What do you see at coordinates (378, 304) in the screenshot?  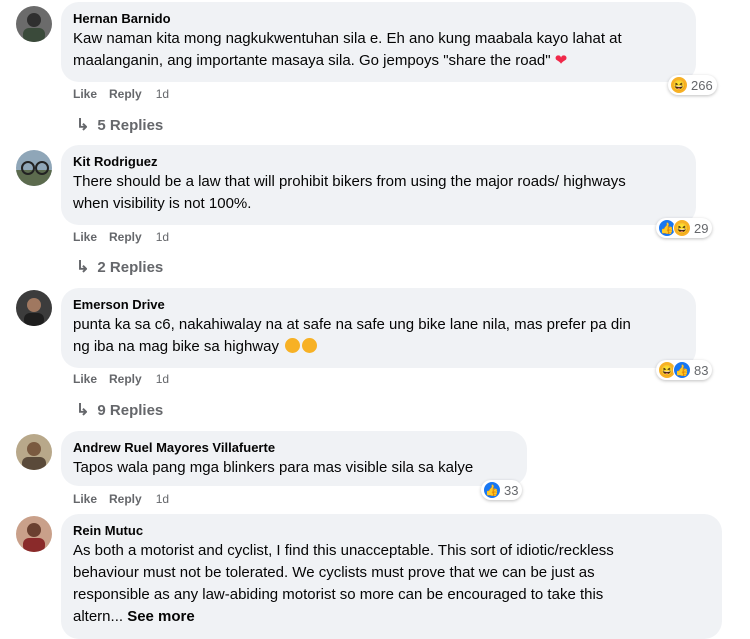 I see `comment-author: Emerson Drive` at bounding box center [378, 304].